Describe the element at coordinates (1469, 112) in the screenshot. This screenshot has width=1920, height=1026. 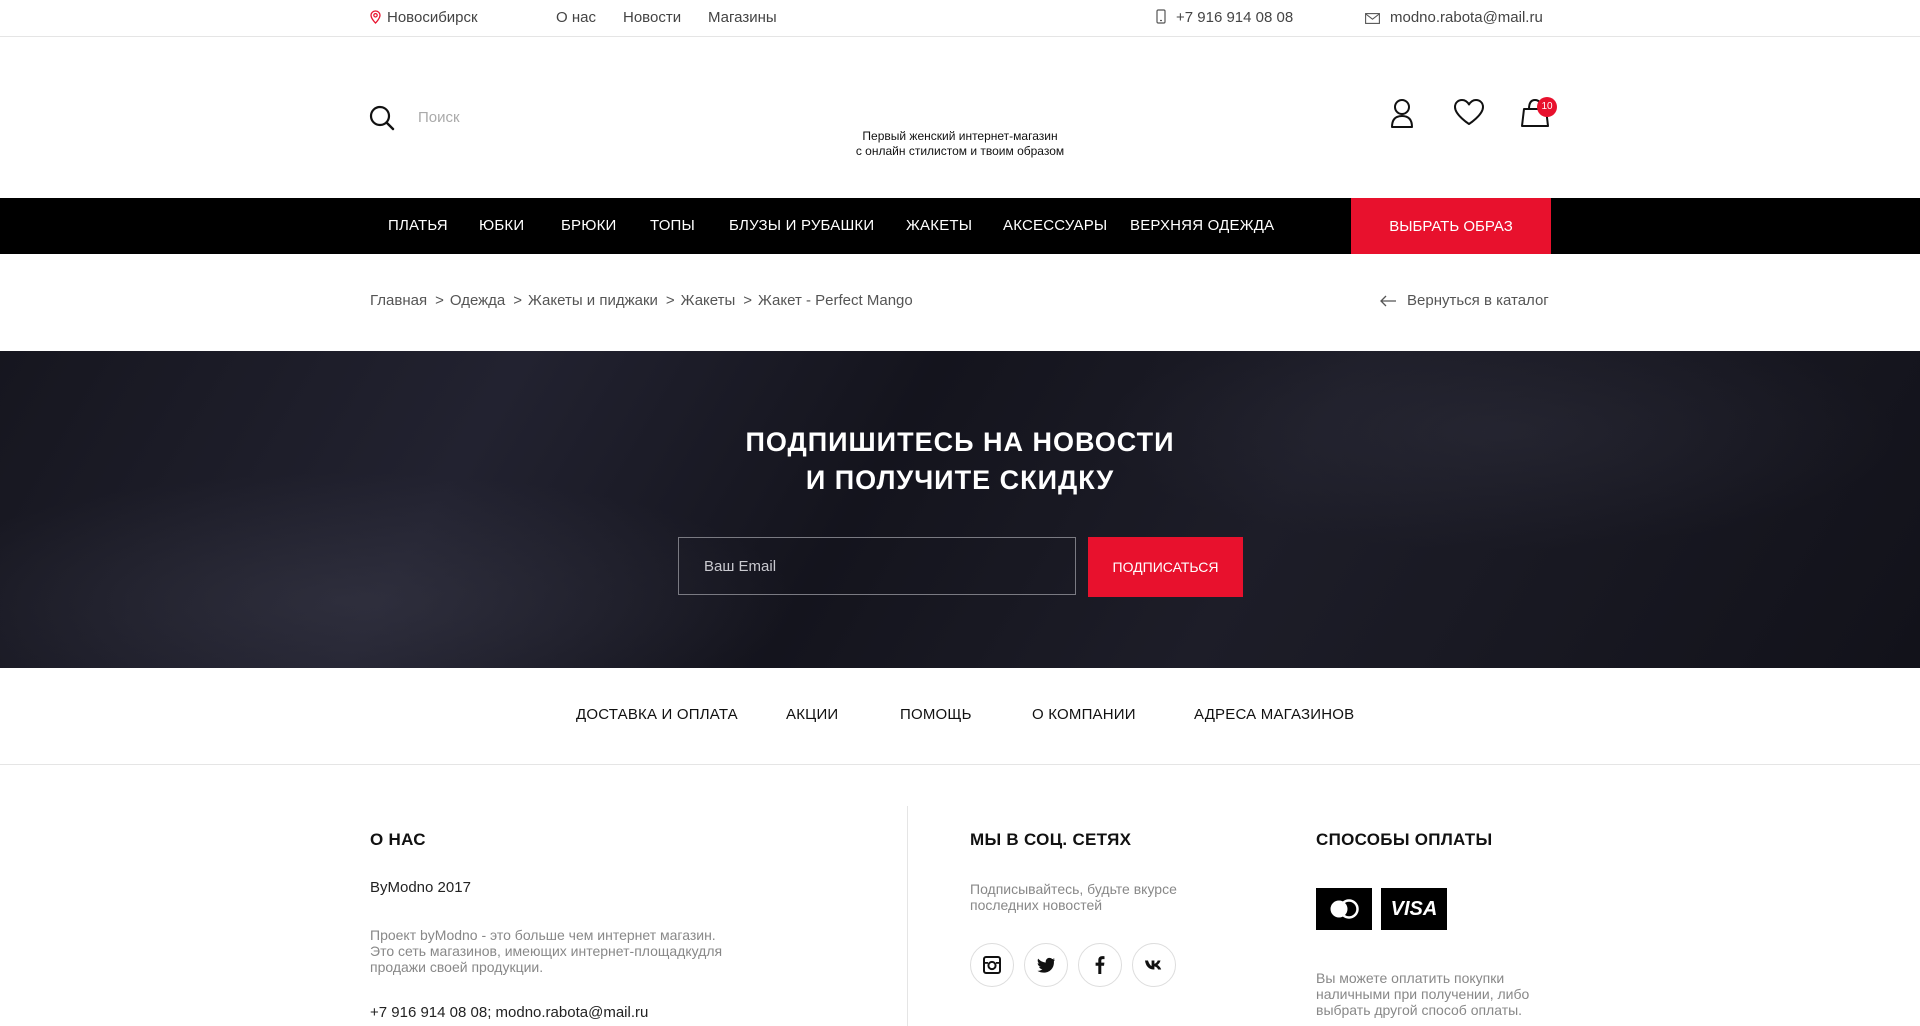
I see `heart-wishlist-icon` at that location.